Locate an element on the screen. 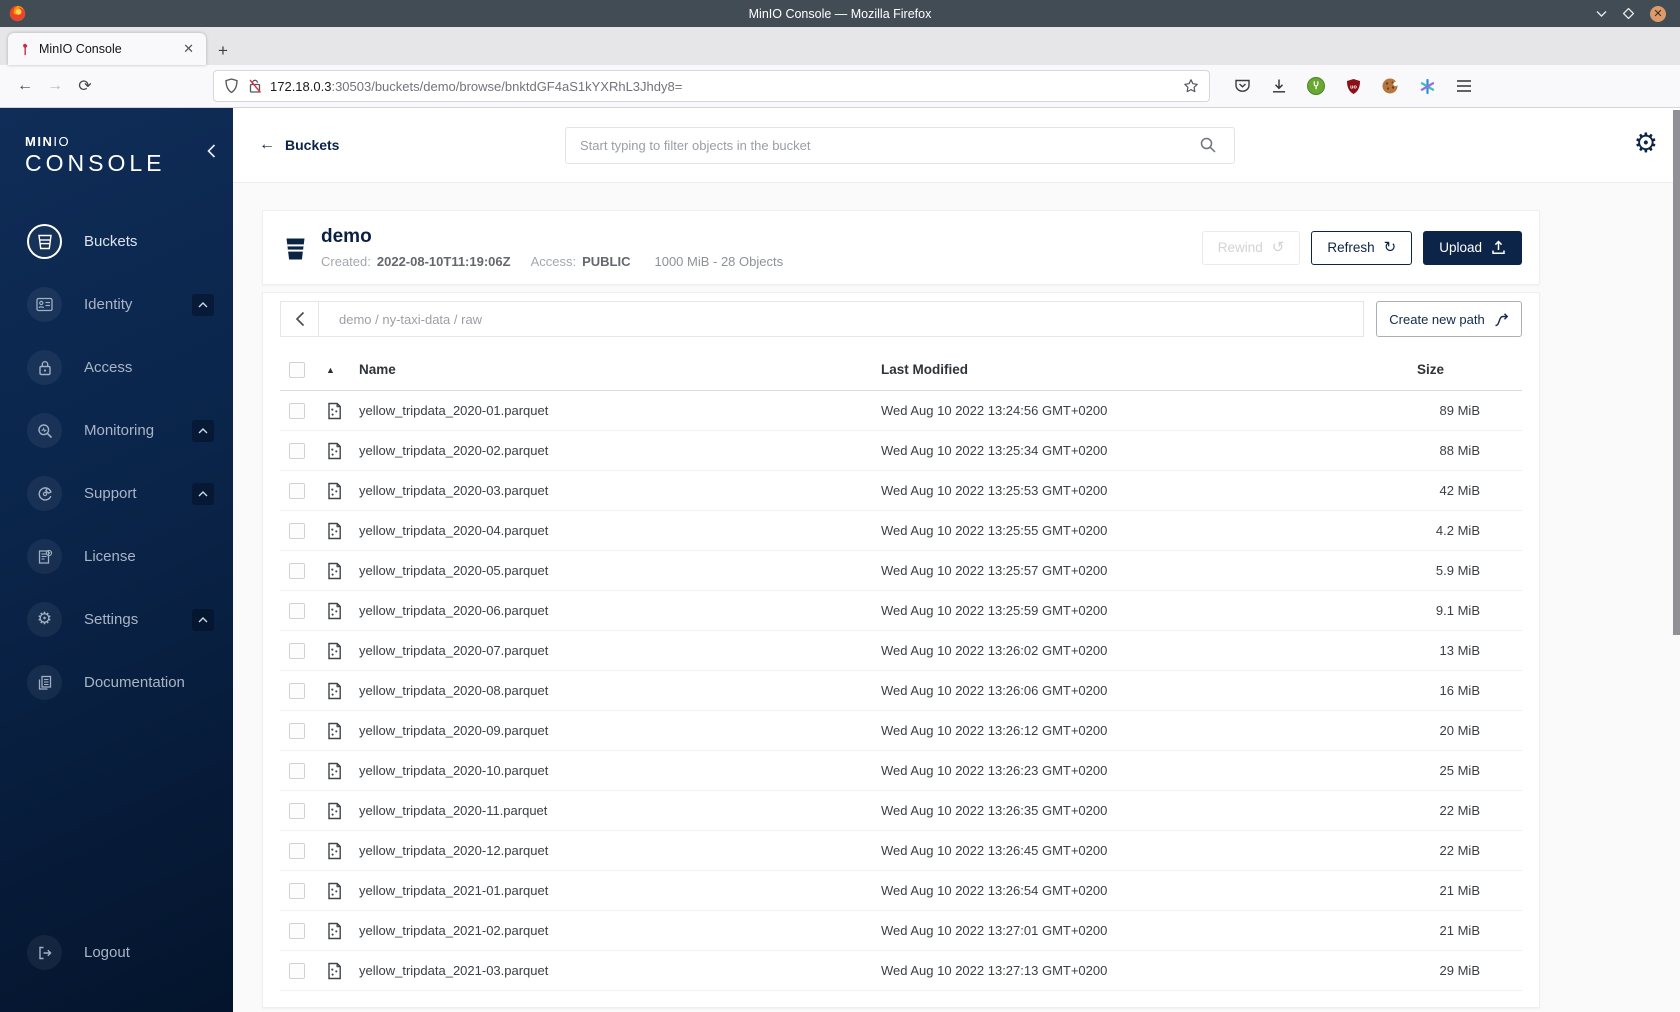 The height and width of the screenshot is (1012, 1680). bookmark-star-icon is located at coordinates (1191, 86).